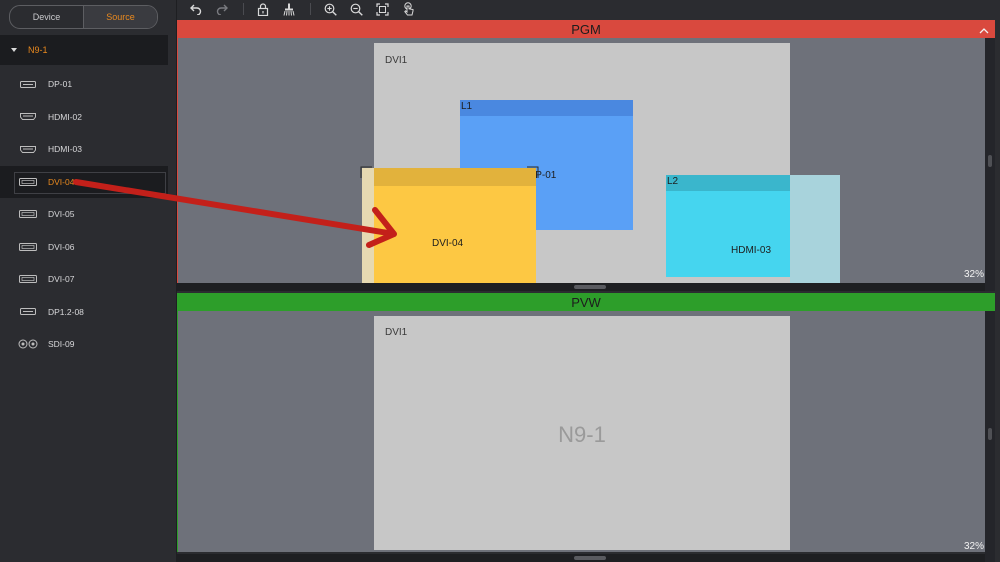  What do you see at coordinates (84, 84) in the screenshot?
I see `source-item: DP-01` at bounding box center [84, 84].